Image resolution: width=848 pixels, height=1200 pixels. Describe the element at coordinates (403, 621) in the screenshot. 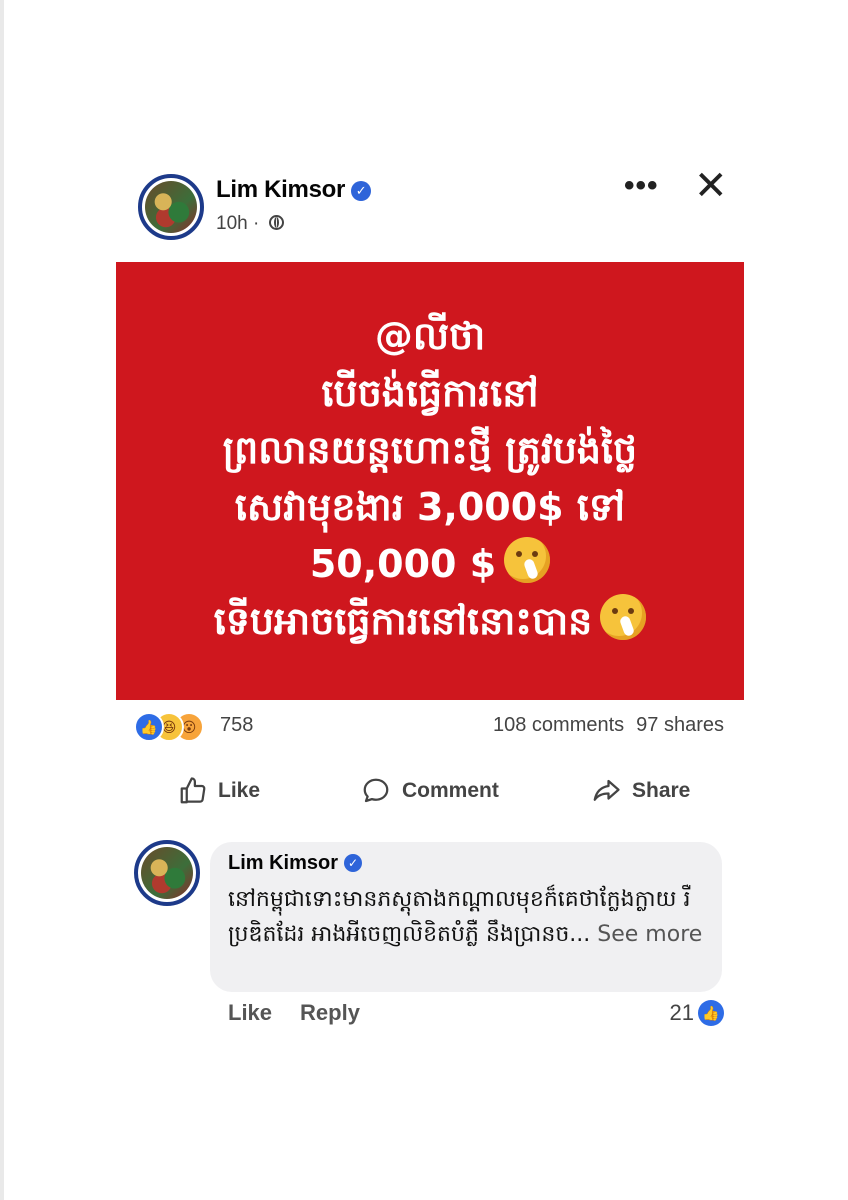

I see `image-text-last-line: ទើបអាចធ្វើការនៅនោះបាន` at that location.